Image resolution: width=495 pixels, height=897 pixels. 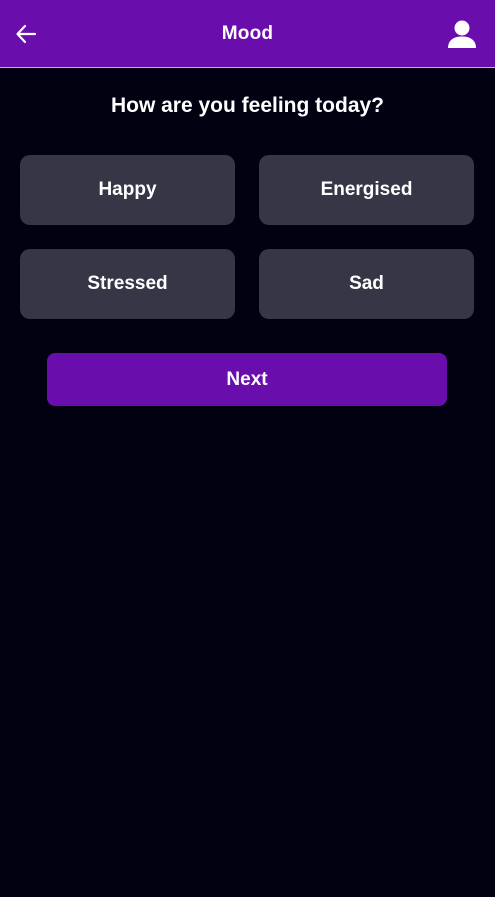 I want to click on page-title: Mood, so click(x=247, y=33).